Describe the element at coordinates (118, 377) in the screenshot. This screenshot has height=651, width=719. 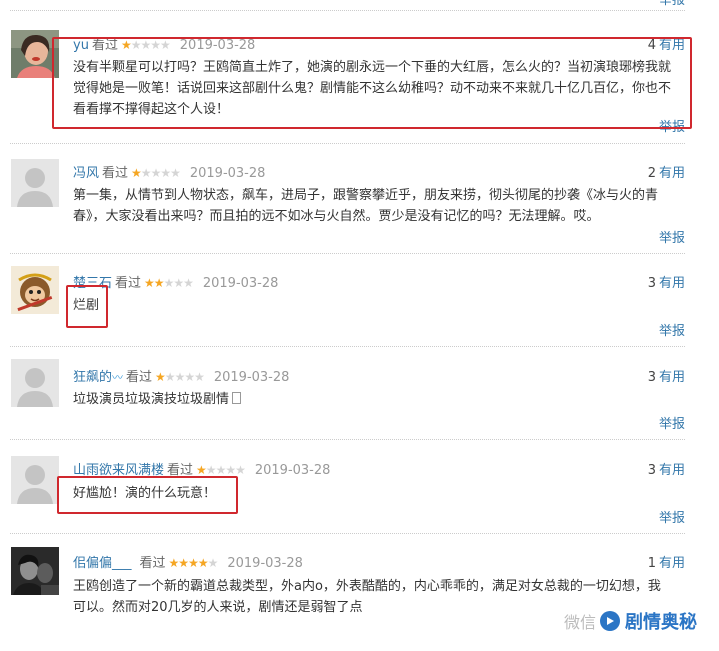
I see `wave-emoji-icon: 〰` at that location.